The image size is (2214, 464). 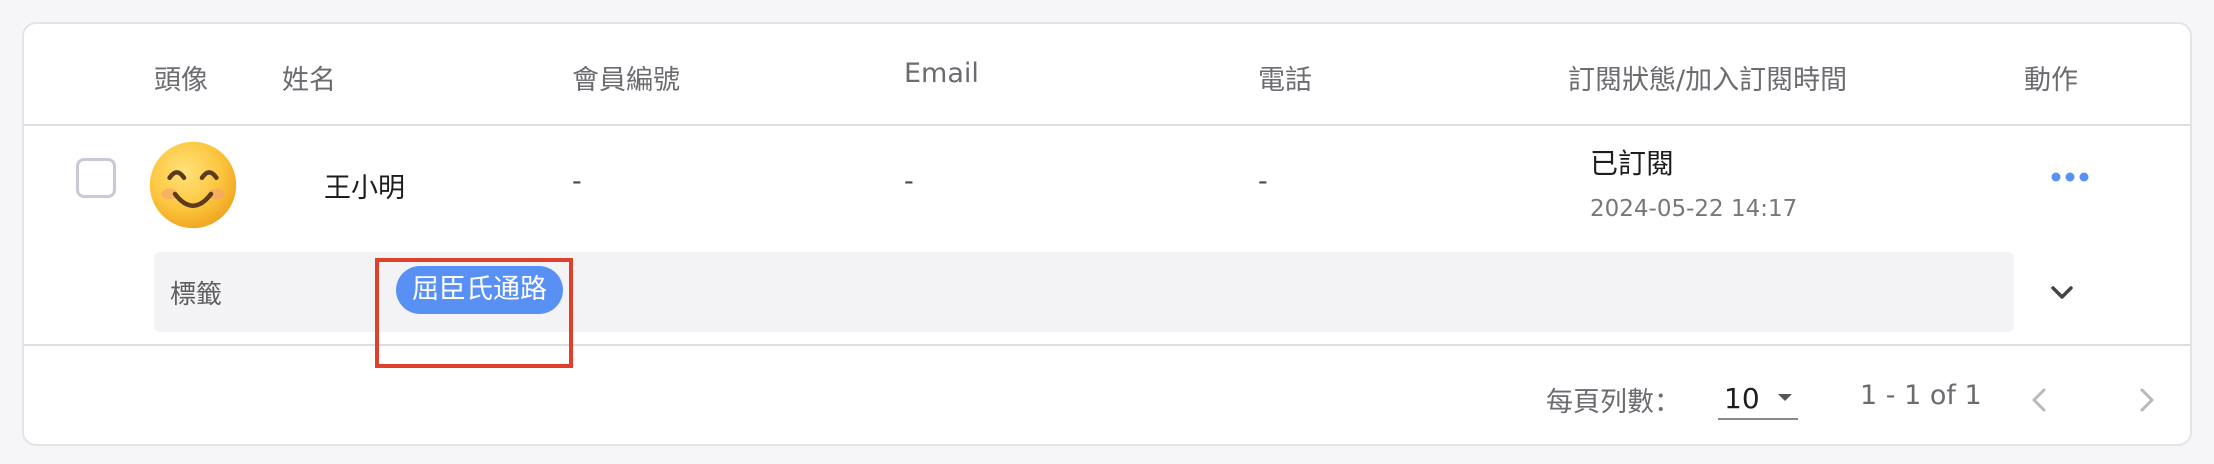 I want to click on more-horizontal-icon, so click(x=2070, y=177).